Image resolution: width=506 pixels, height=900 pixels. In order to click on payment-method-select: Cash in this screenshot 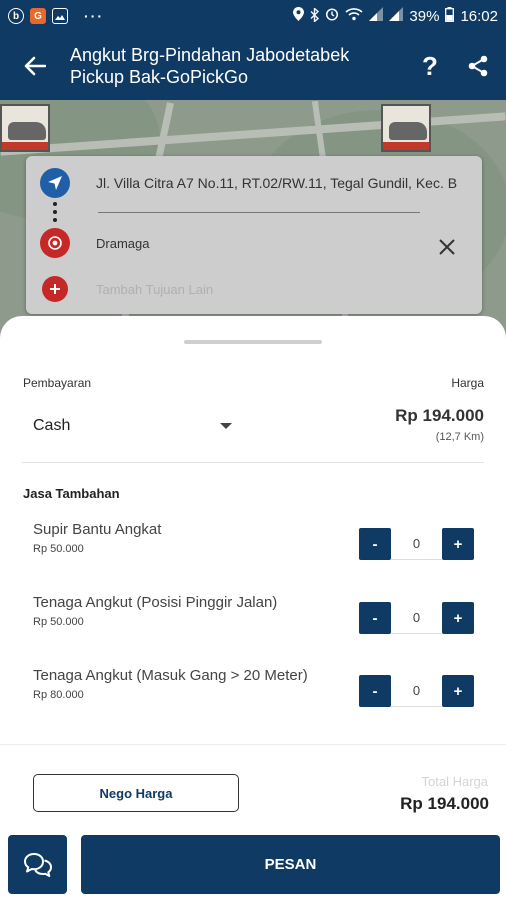, I will do `click(133, 426)`.